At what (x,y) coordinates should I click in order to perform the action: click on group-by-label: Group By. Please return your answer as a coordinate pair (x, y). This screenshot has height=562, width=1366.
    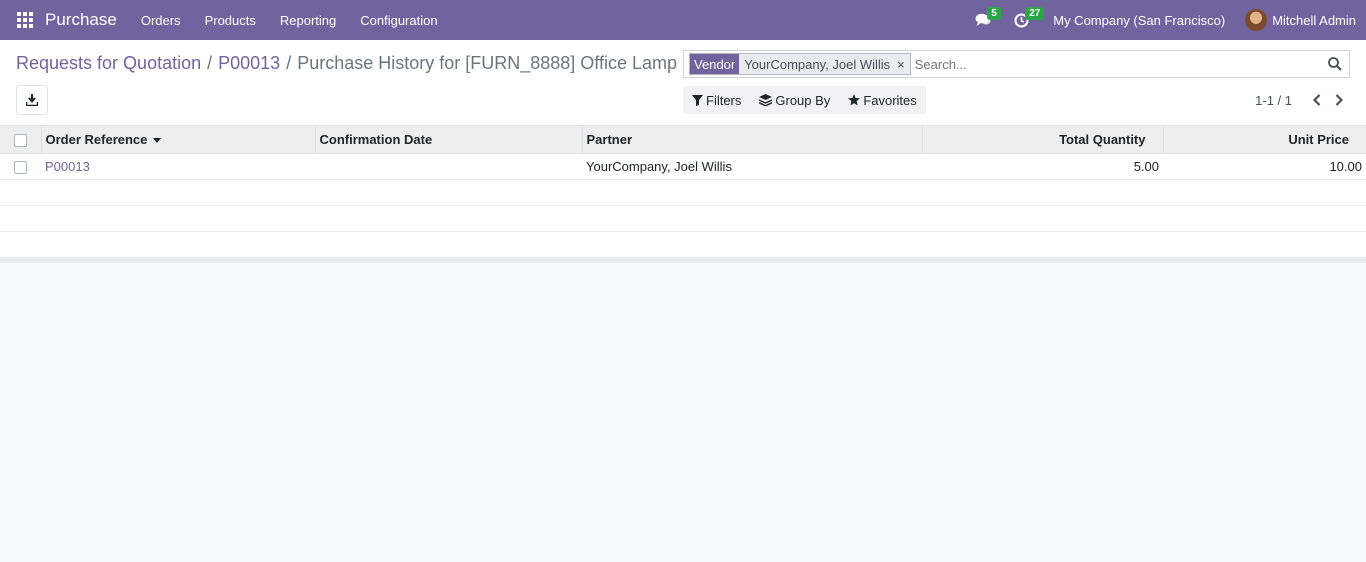
    Looking at the image, I should click on (803, 100).